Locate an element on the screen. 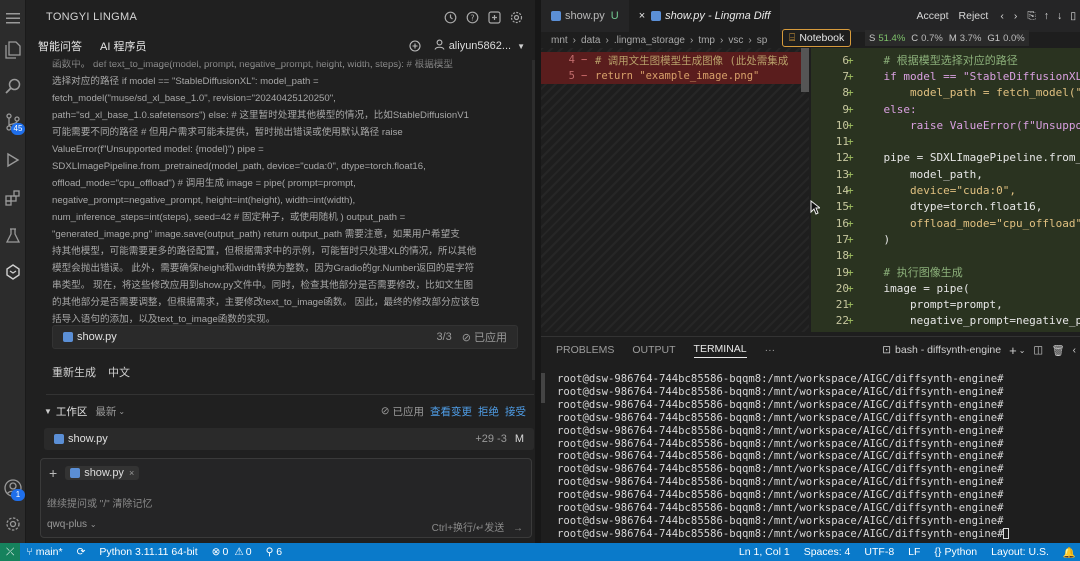 This screenshot has height=561, width=1080. lingma-icon is located at coordinates (13, 272).